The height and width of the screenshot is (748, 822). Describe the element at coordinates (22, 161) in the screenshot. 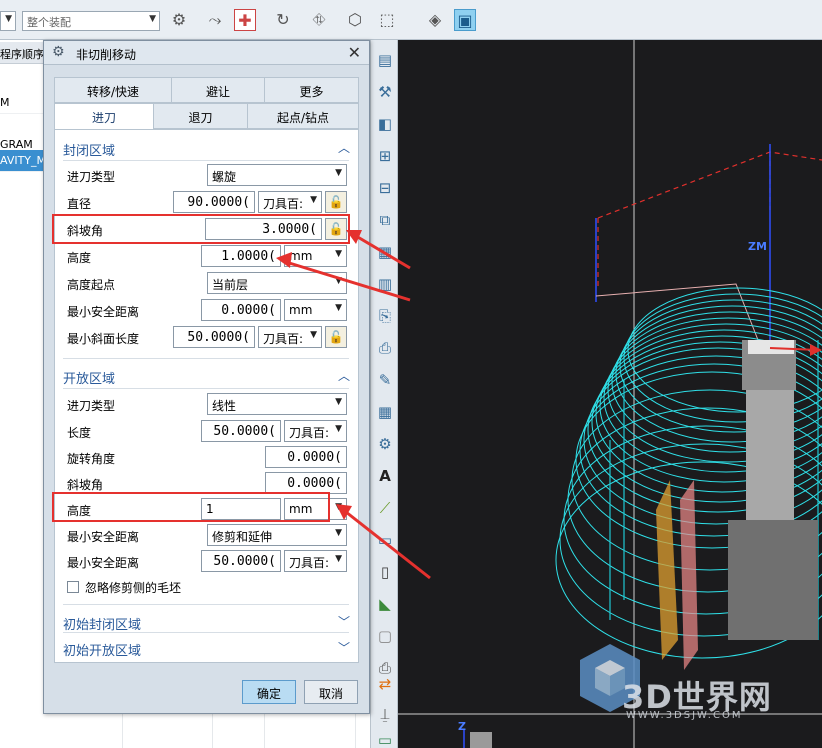

I see `list-item: AVITY_M` at that location.